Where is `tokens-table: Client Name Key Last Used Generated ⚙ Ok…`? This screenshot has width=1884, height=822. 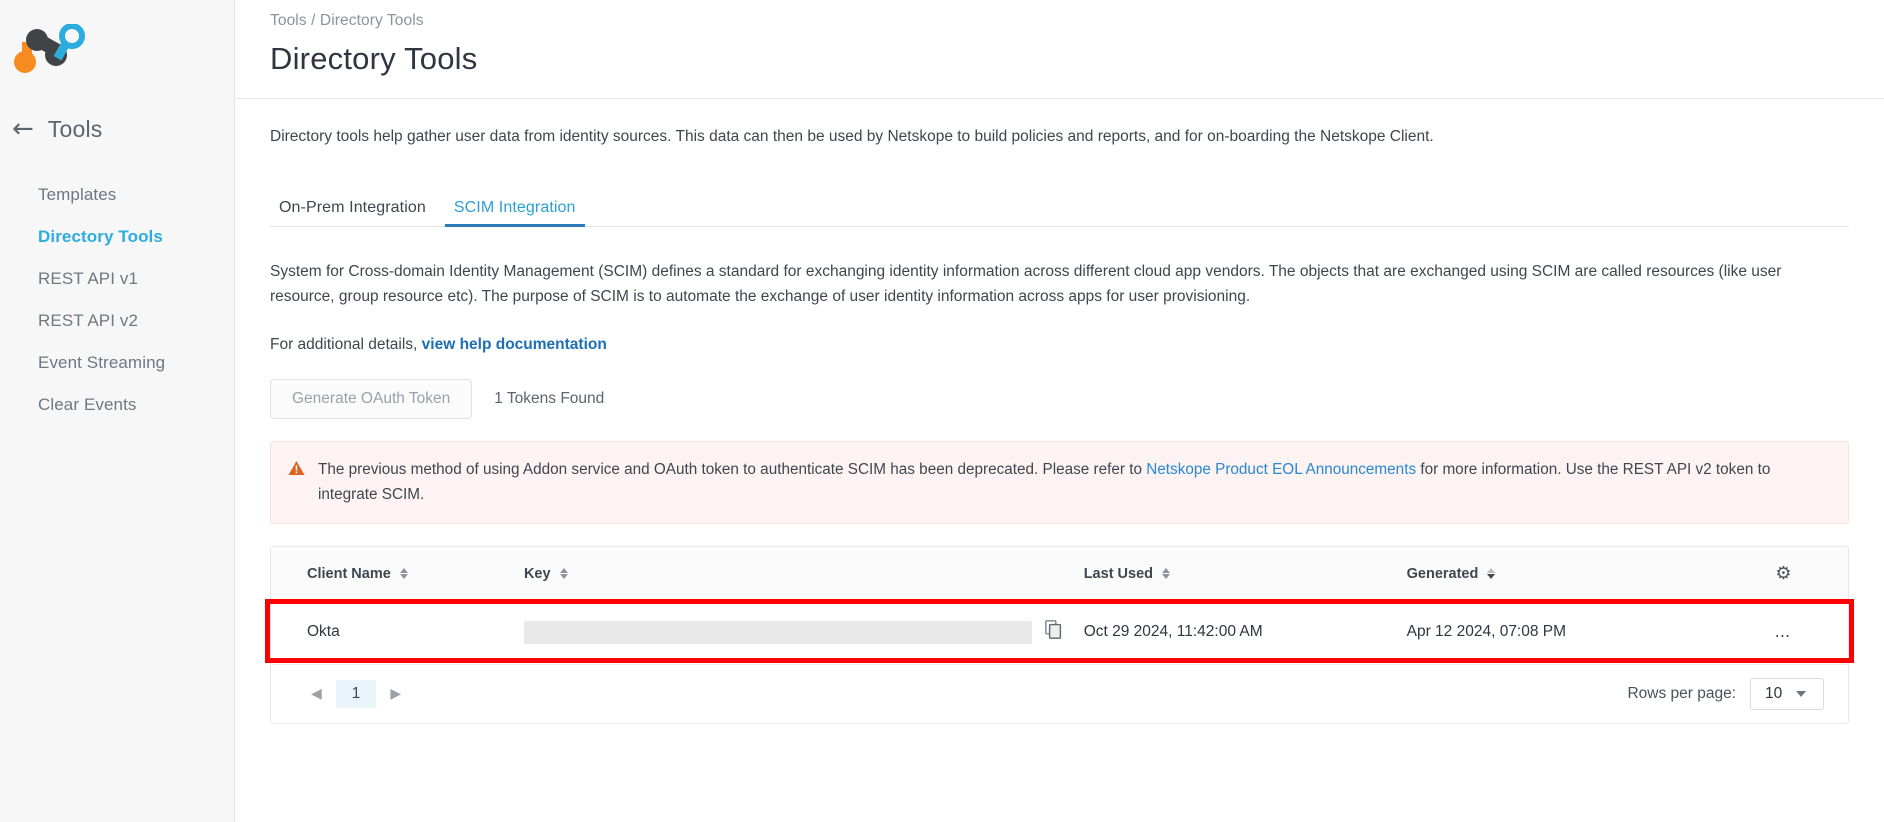
tokens-table: Client Name Key Last Used Generated ⚙ Ok… is located at coordinates (1059, 606).